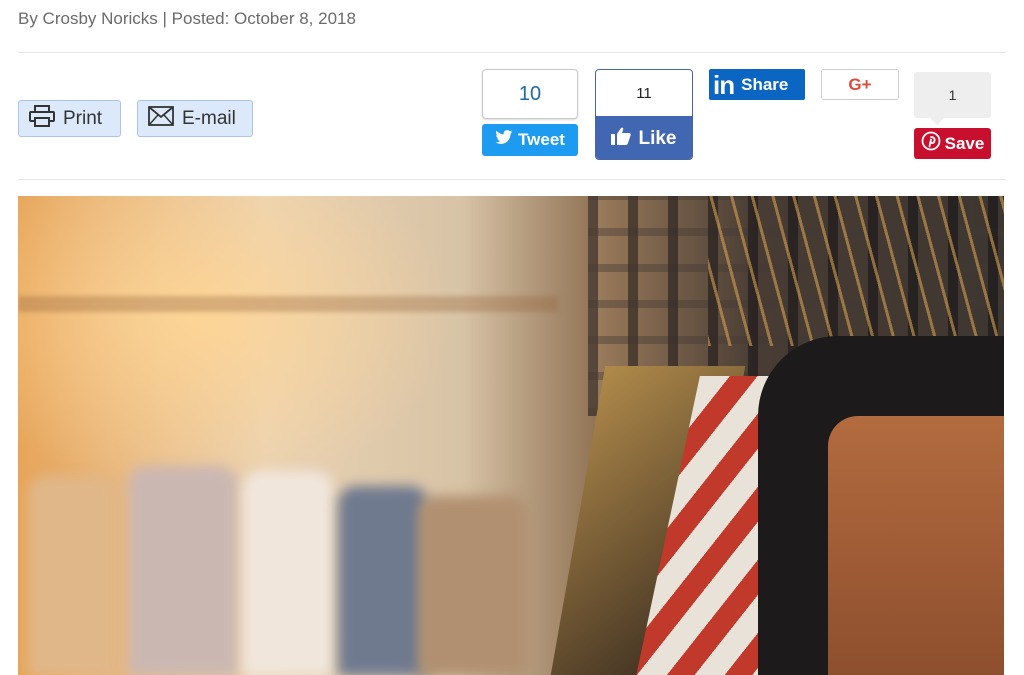 The width and height of the screenshot is (1024, 675). Describe the element at coordinates (952, 95) in the screenshot. I see `pin-count: 1` at that location.